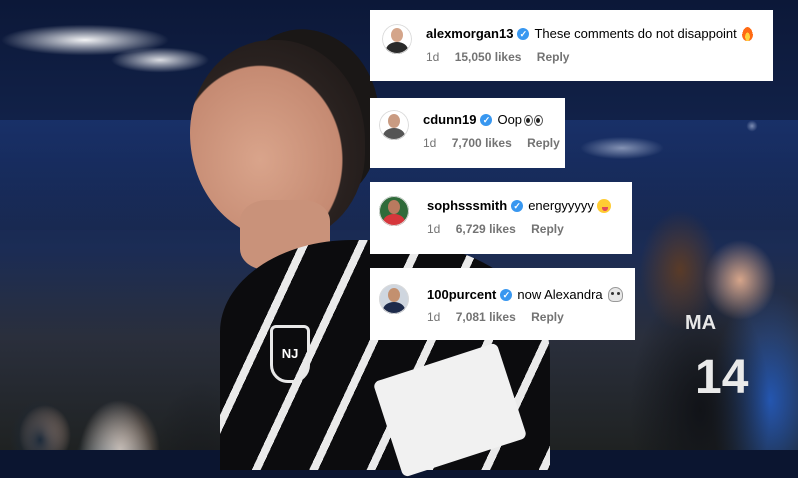  What do you see at coordinates (534, 119) in the screenshot?
I see `eyes-emoji-icon` at bounding box center [534, 119].